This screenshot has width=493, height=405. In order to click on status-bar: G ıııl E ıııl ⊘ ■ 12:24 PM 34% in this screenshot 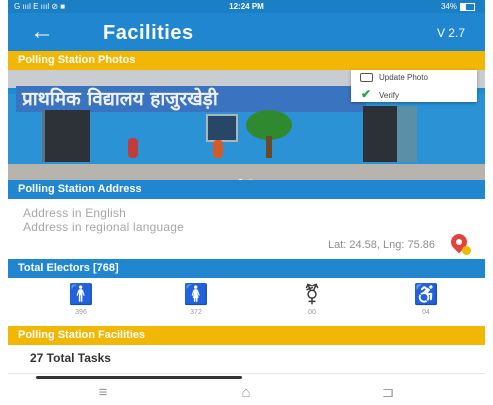, I will do `click(246, 6)`.